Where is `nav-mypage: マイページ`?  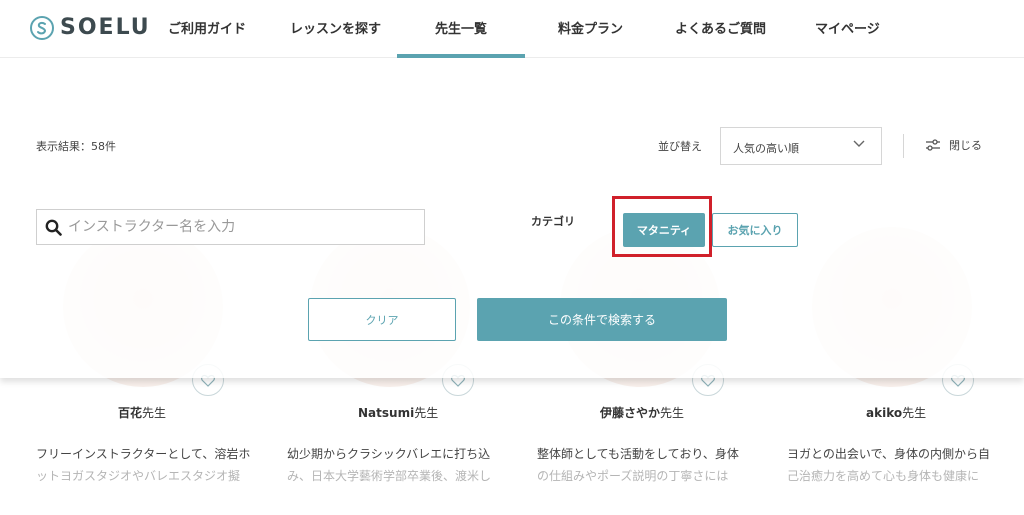 nav-mypage: マイページ is located at coordinates (847, 27).